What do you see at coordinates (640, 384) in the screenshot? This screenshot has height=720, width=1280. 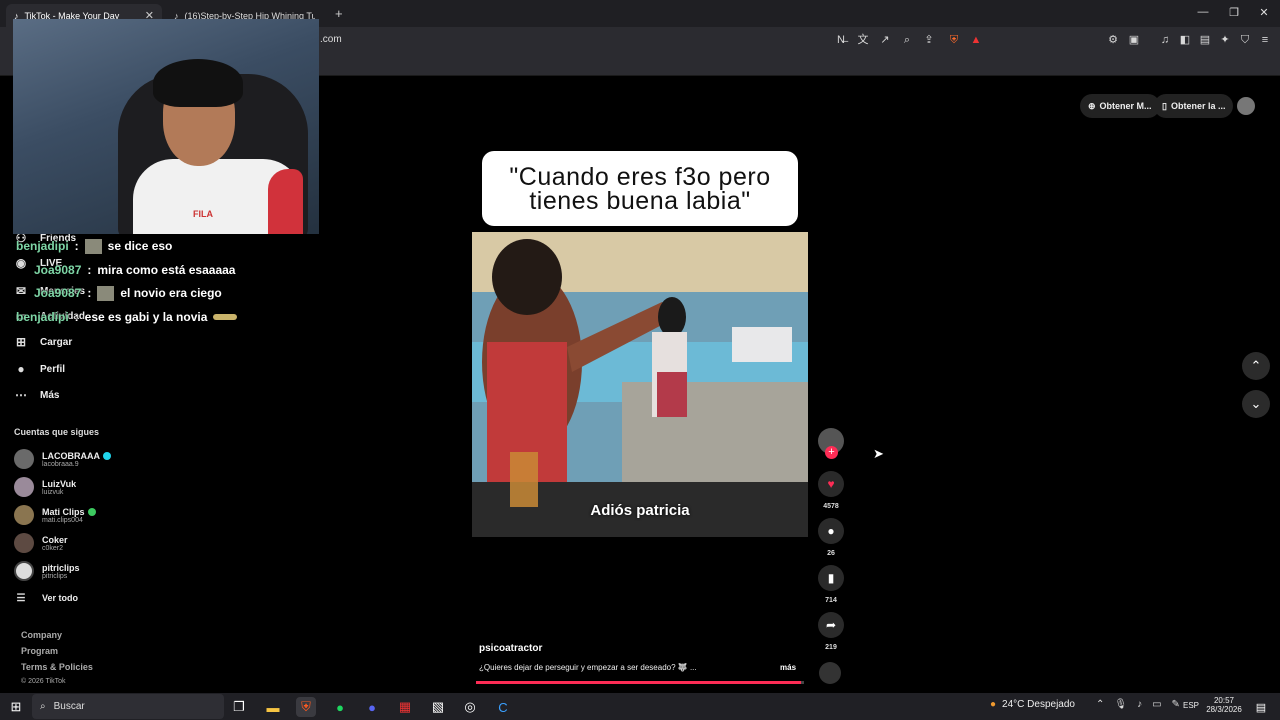 I see `video-player: Adiós patricia` at bounding box center [640, 384].